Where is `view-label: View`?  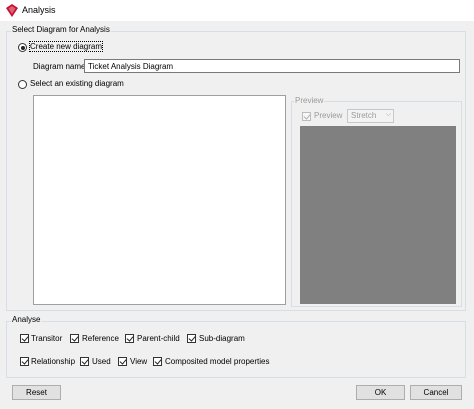 view-label: View is located at coordinates (139, 361).